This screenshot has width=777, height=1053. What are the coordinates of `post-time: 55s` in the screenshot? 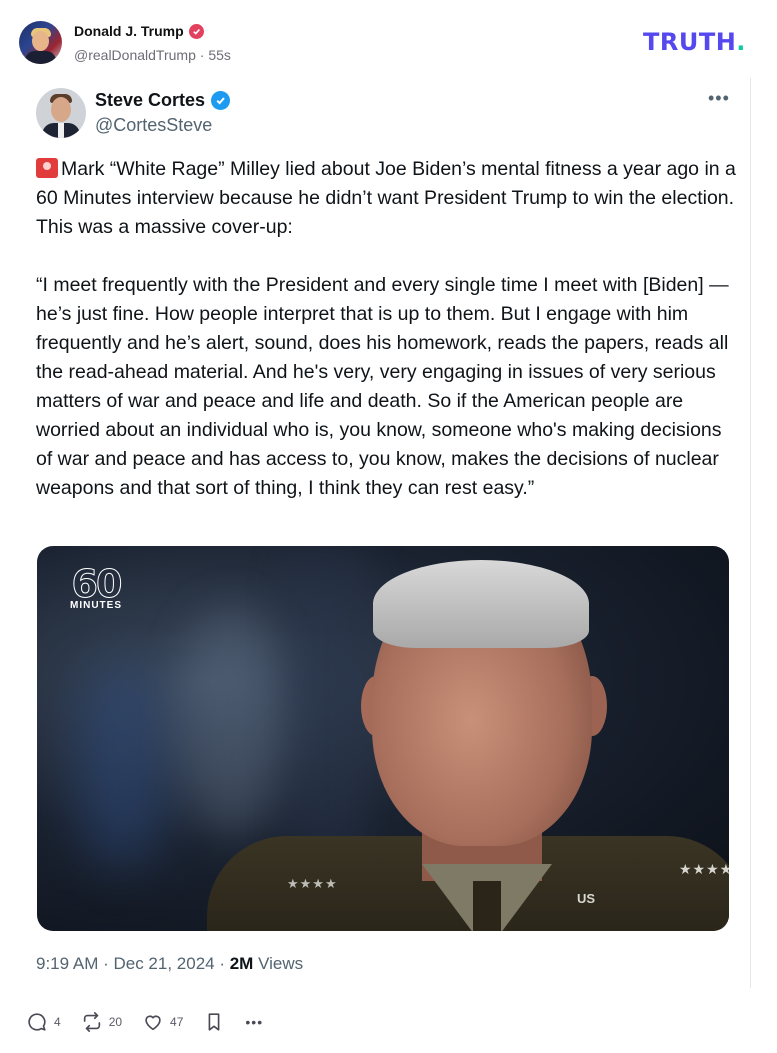 It's located at (219, 55).